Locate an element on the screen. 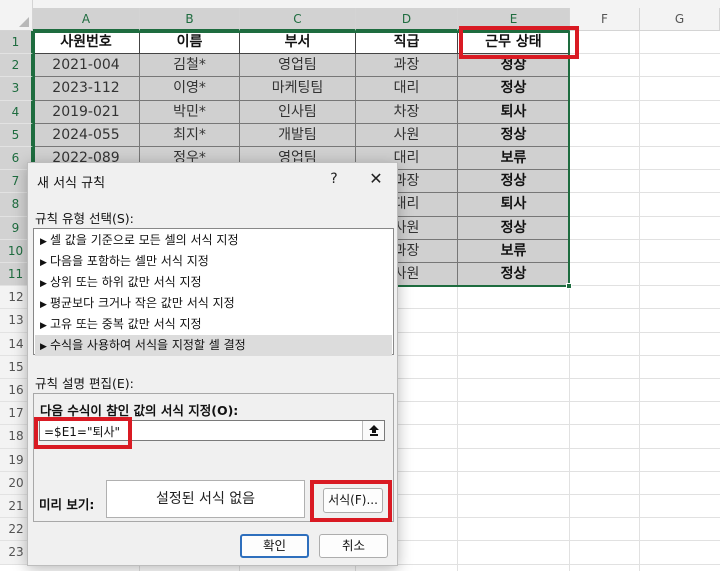 This screenshot has height=571, width=720. preview-box: 설정된 서식 없음 is located at coordinates (205, 499).